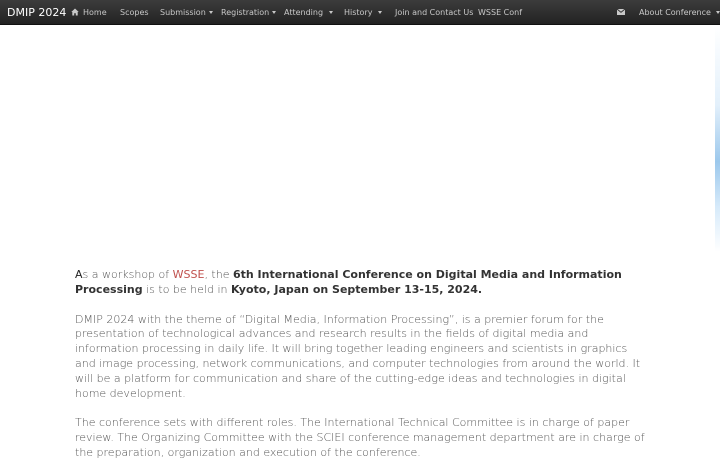 This screenshot has width=720, height=476. I want to click on nav-attending: Attending, so click(309, 12).